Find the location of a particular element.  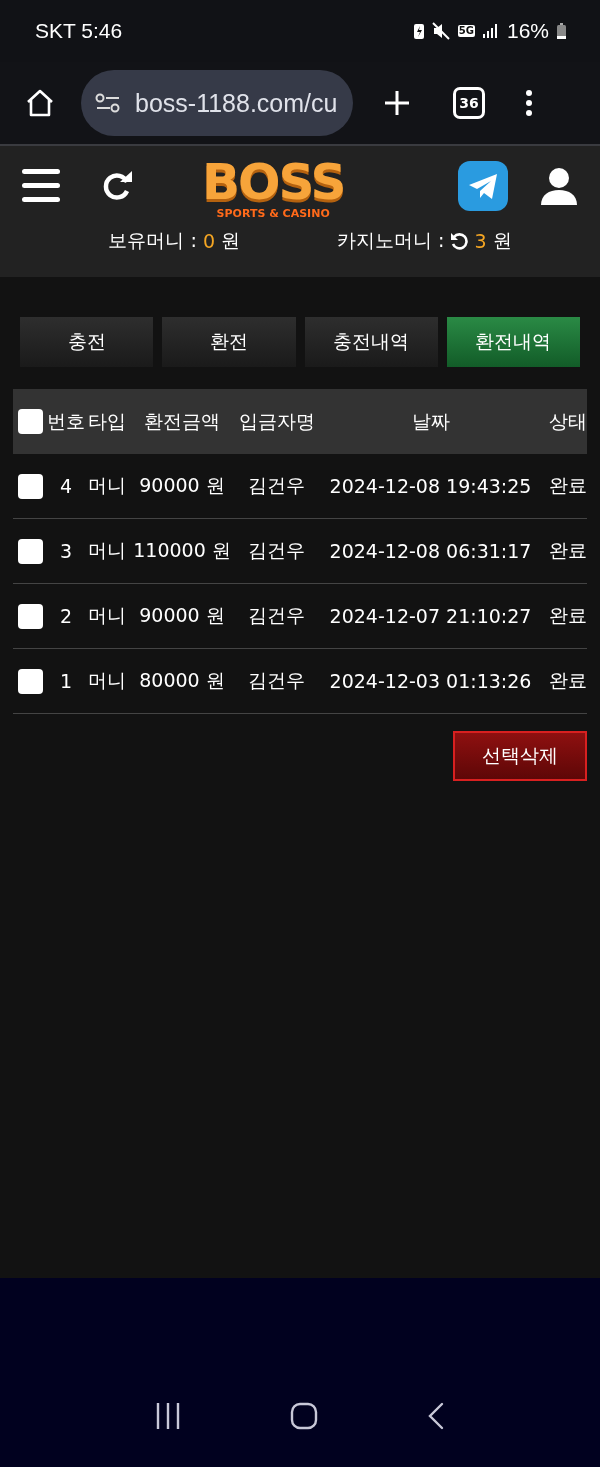

column-header: 환전금액 is located at coordinates (182, 421).